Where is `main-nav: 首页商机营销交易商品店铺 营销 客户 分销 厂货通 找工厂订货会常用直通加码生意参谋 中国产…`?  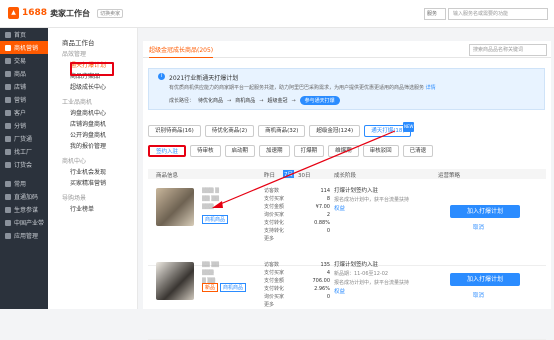
main-nav: 首页商机营销交易商品店铺 营销 客户 分销 厂货通 找工厂订货会常用直通加码生意参谋 中国产… is located at coordinates (24, 168).